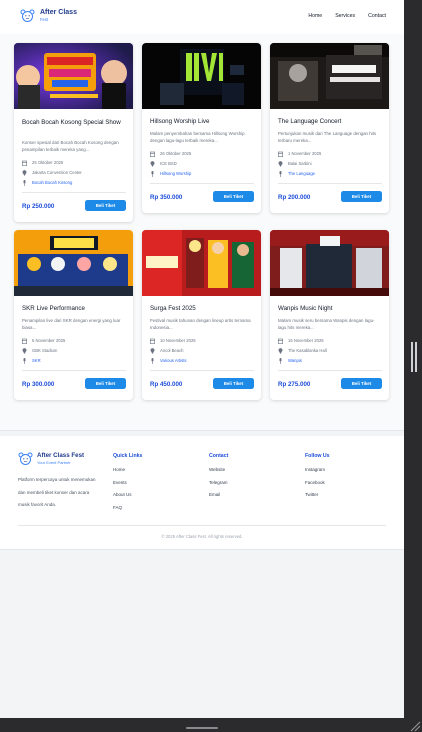  What do you see at coordinates (294, 197) in the screenshot?
I see `event-price: Rp 200.000` at bounding box center [294, 197].